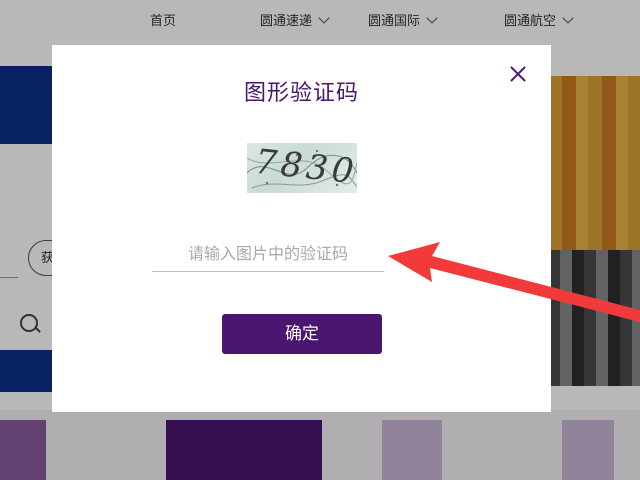 This screenshot has height=480, width=640. I want to click on dialog-title: 图形验证码, so click(301, 93).